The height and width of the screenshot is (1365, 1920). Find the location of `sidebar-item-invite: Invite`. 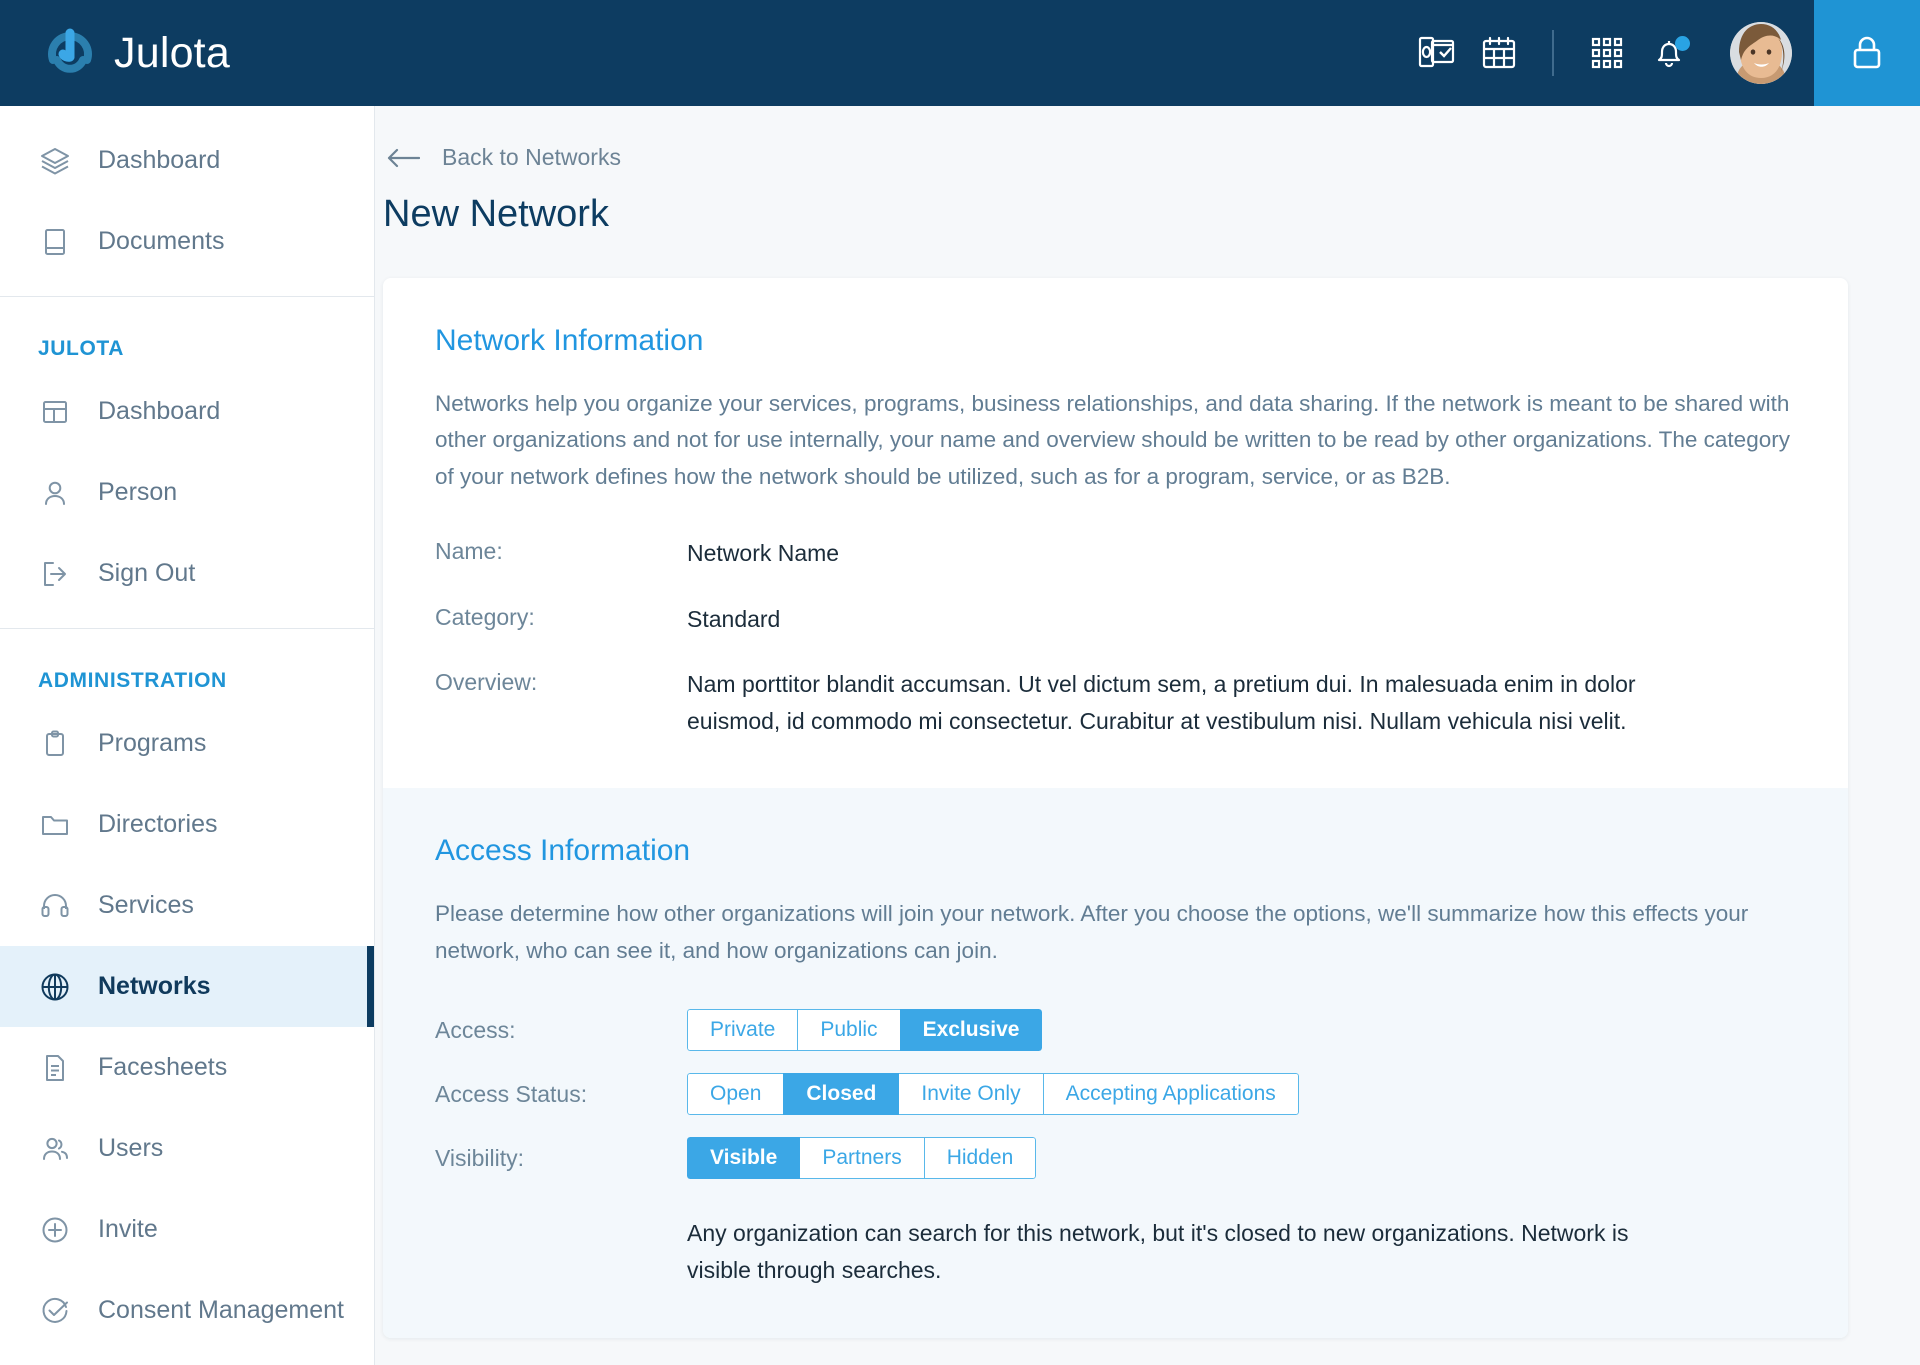

sidebar-item-invite: Invite is located at coordinates (187, 1229).